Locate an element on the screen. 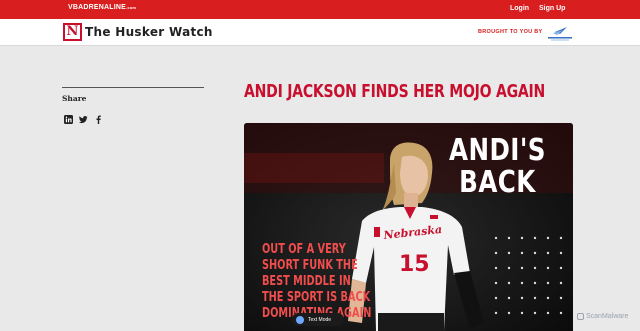 The image size is (640, 331). share-icons is located at coordinates (83, 117).